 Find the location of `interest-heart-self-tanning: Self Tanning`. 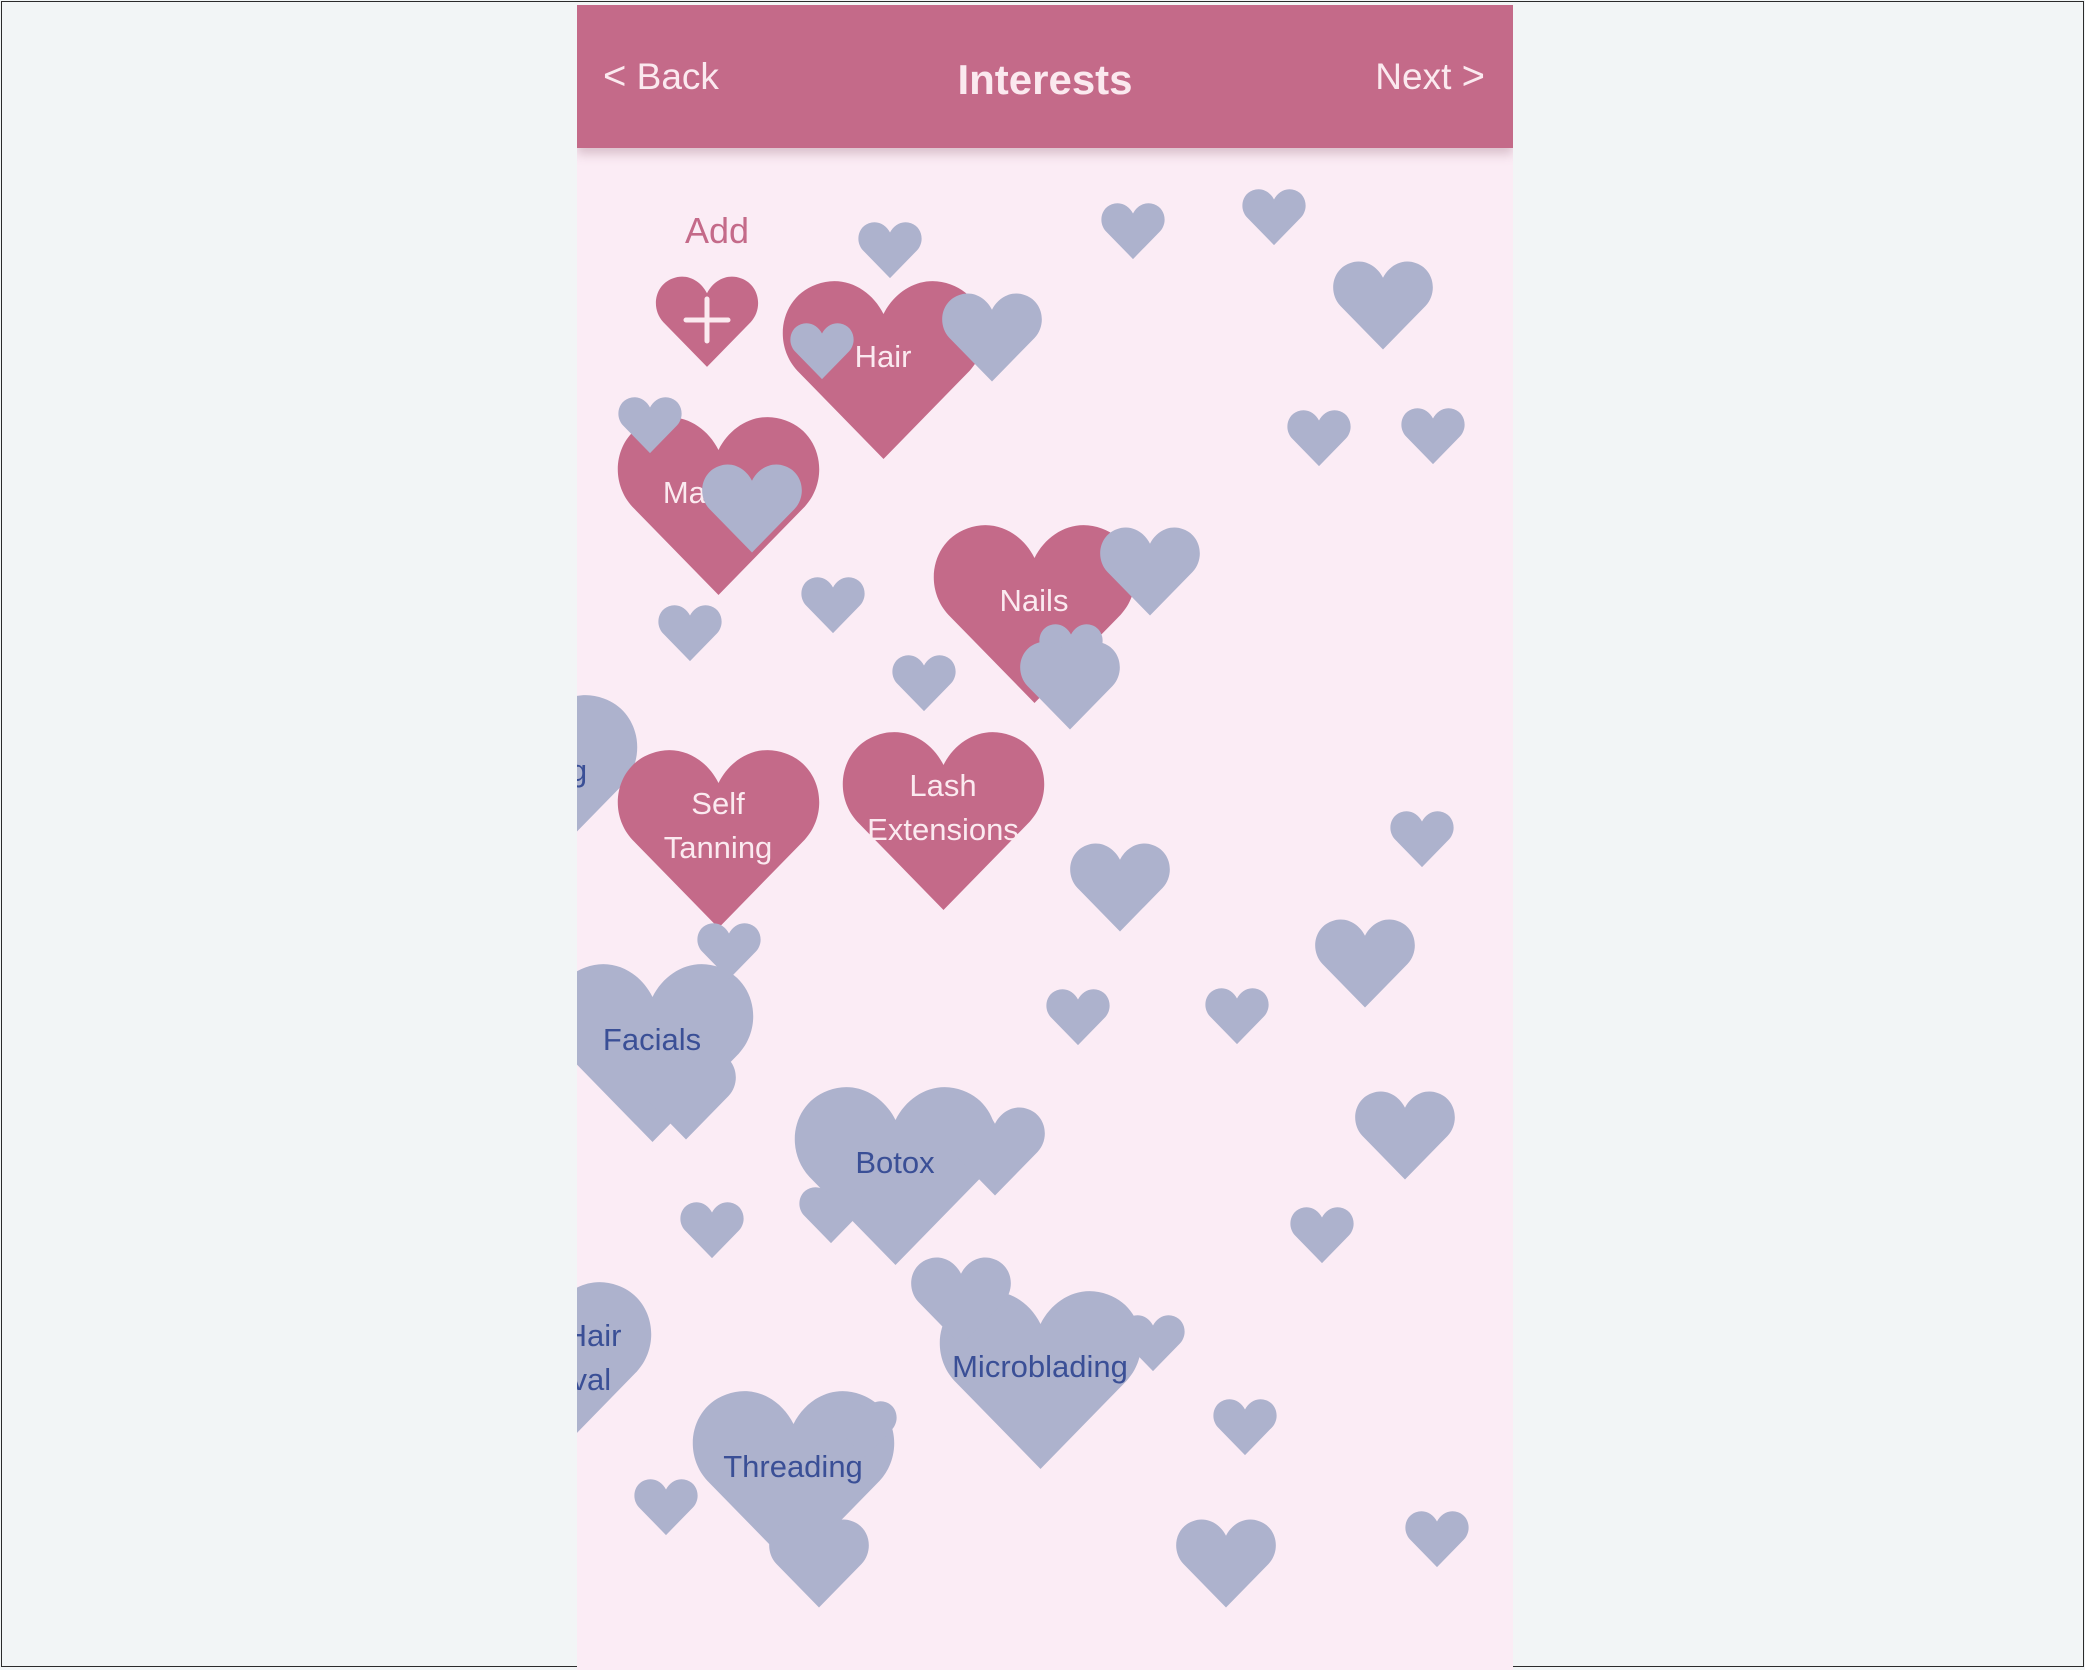

interest-heart-self-tanning: Self Tanning is located at coordinates (718, 837).